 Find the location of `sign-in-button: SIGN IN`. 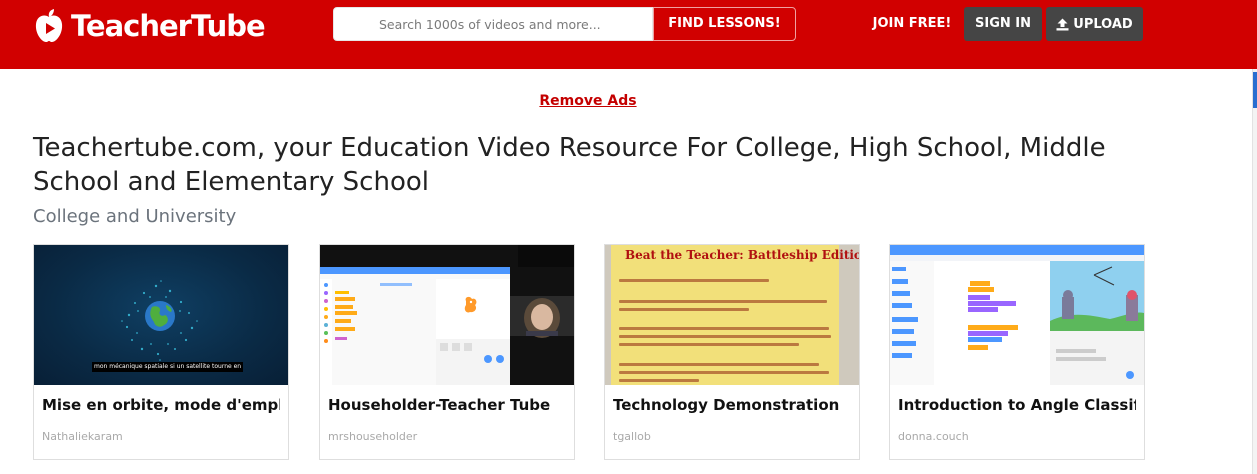

sign-in-button: SIGN IN is located at coordinates (1003, 24).